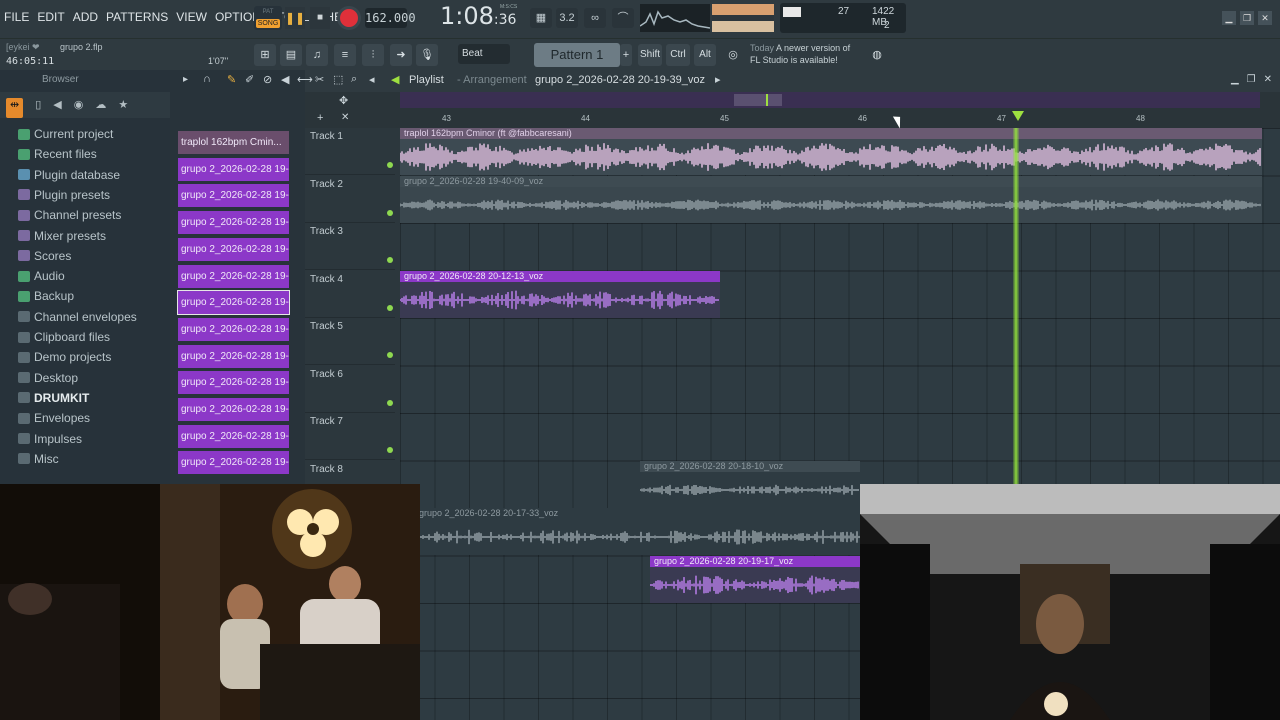 Image resolution: width=1280 pixels, height=720 pixels. I want to click on cloud-tab-icon: ☁, so click(100, 108).